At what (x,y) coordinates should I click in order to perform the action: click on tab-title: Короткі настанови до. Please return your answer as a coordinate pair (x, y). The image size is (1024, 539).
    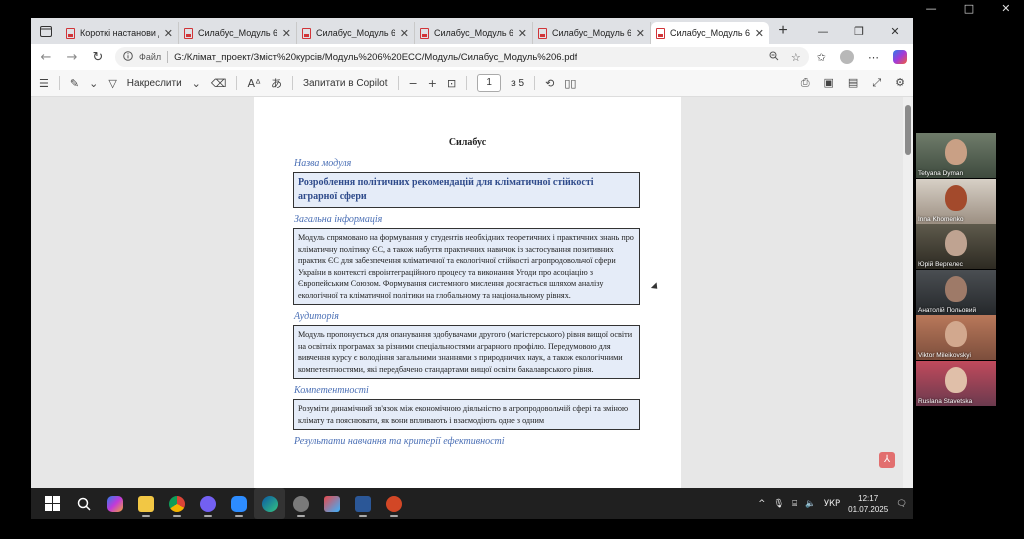
    Looking at the image, I should click on (119, 33).